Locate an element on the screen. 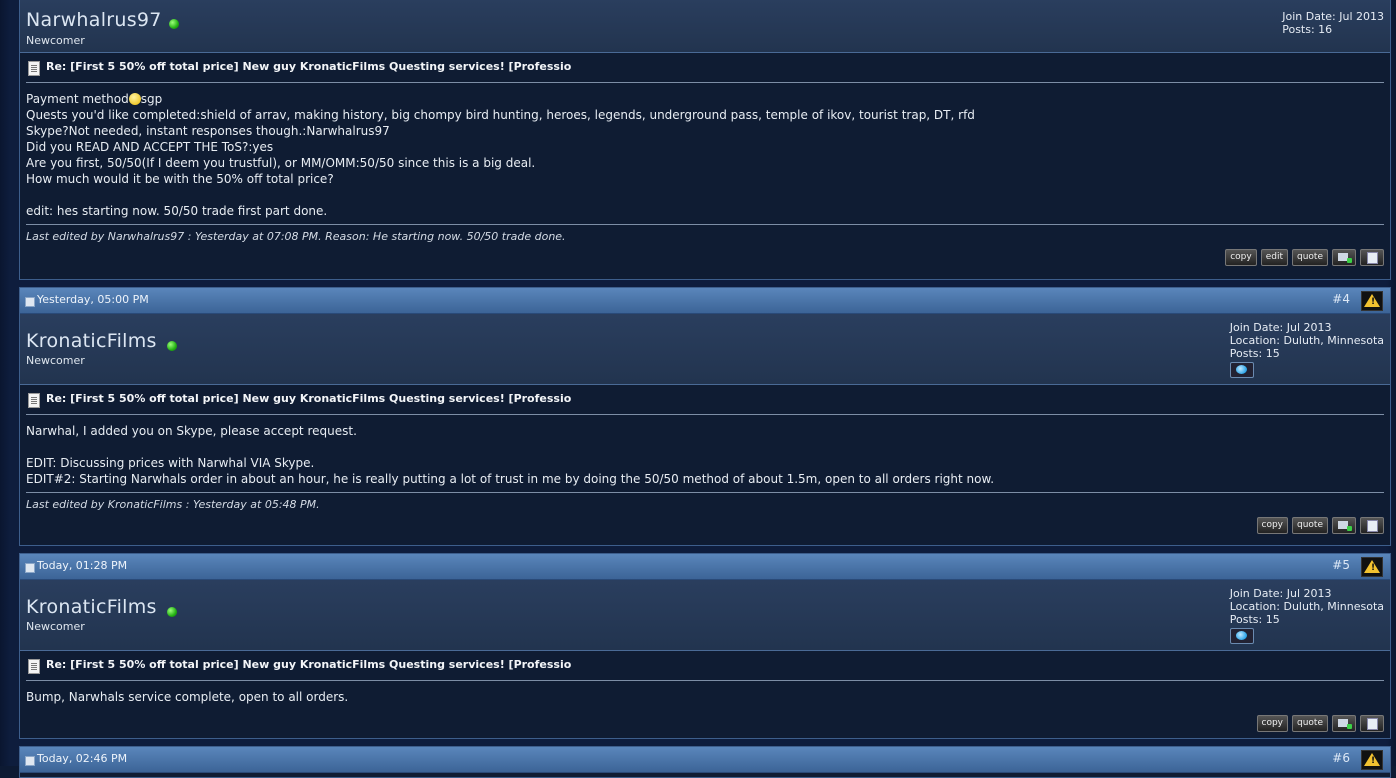  post-header-bar: Yesterday, 05:00 PM #4 ! is located at coordinates (705, 301).